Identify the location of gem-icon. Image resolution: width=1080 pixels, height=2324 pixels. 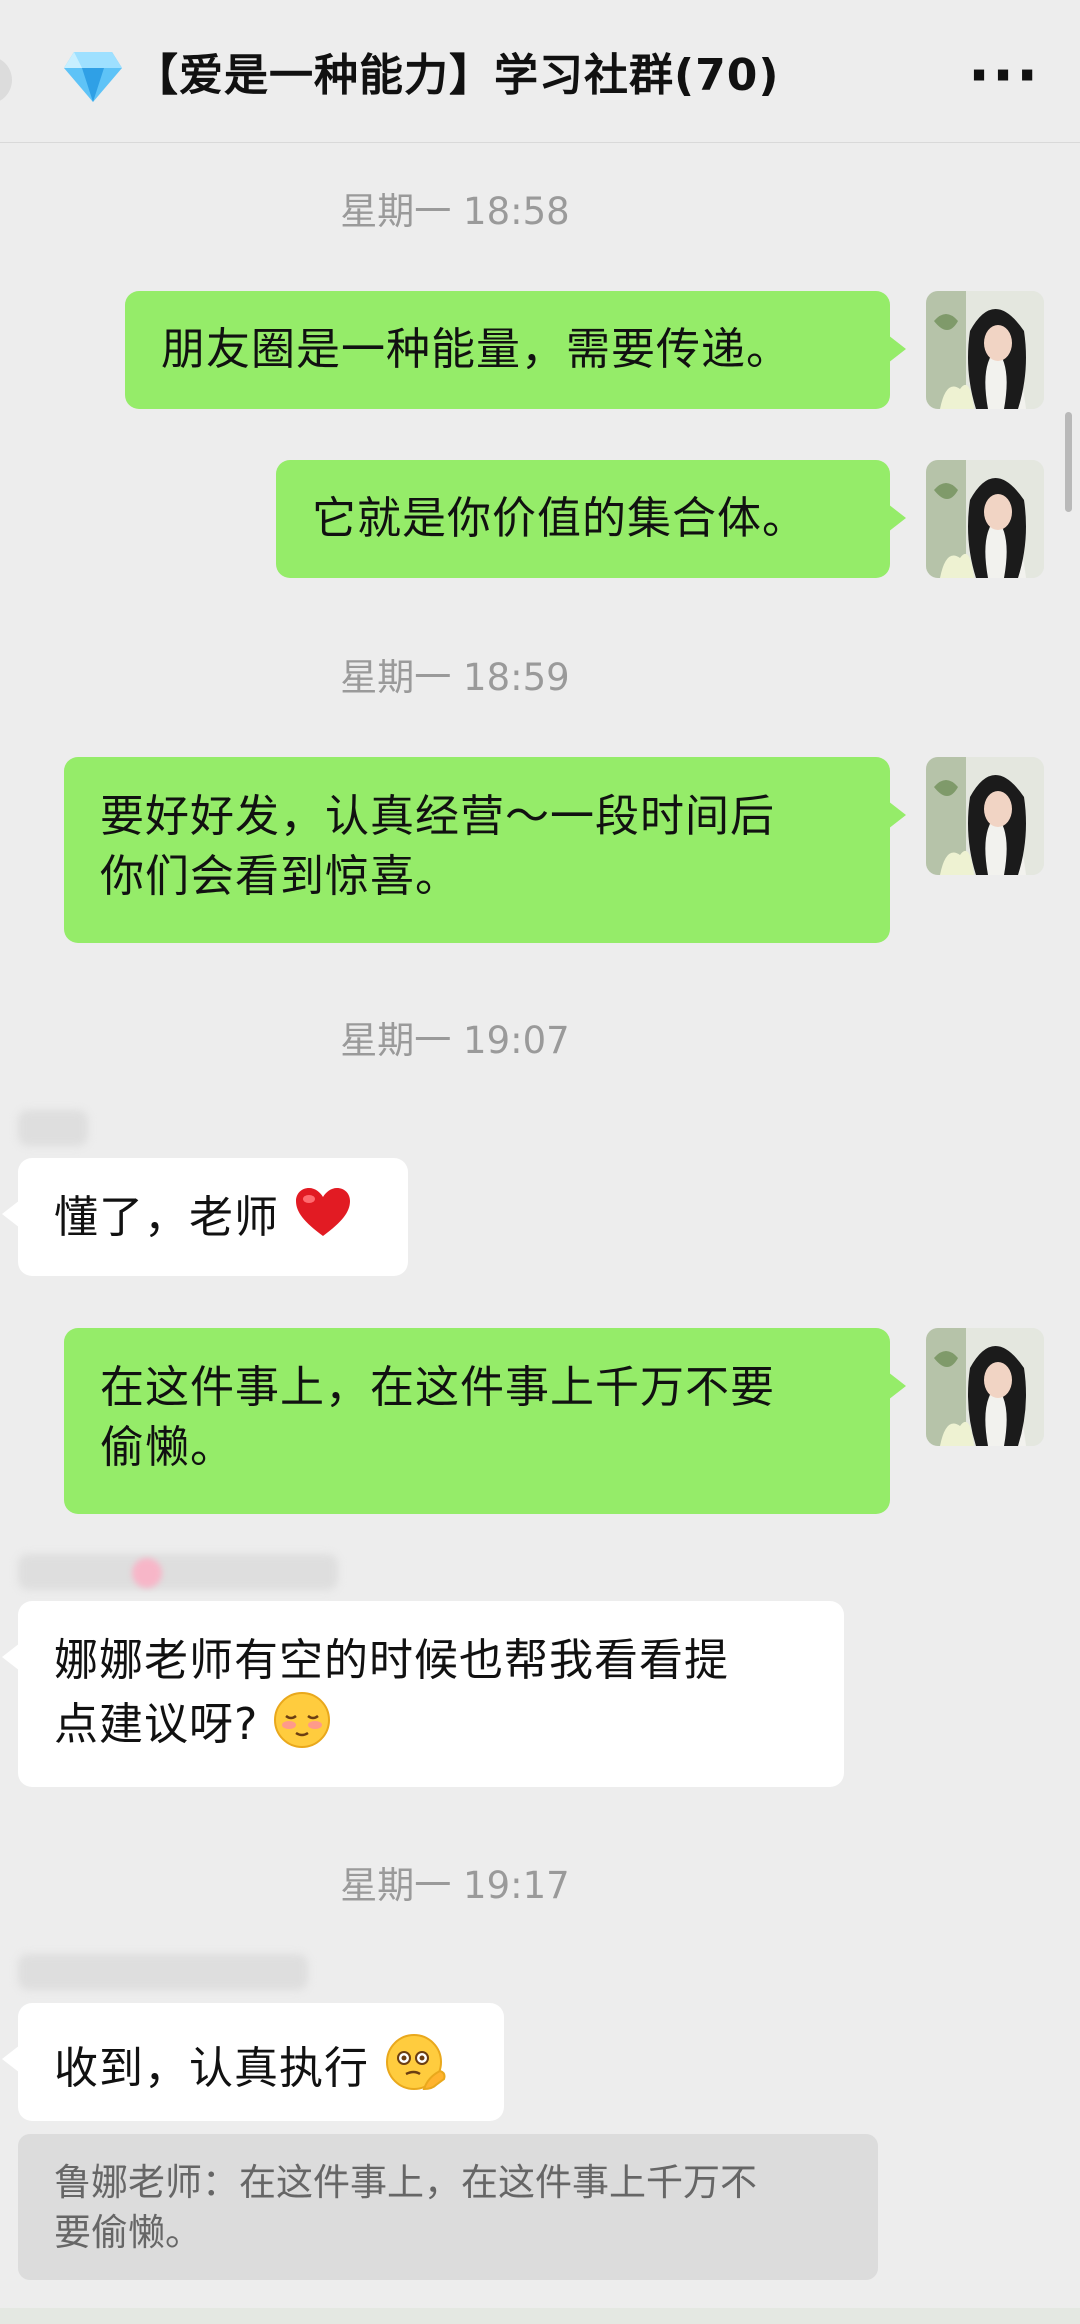
(93, 77).